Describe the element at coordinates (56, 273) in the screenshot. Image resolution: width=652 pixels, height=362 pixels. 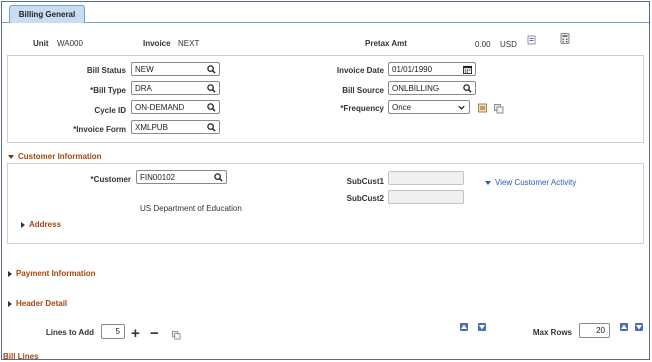
I see `payment-information-title: Payment Information` at that location.